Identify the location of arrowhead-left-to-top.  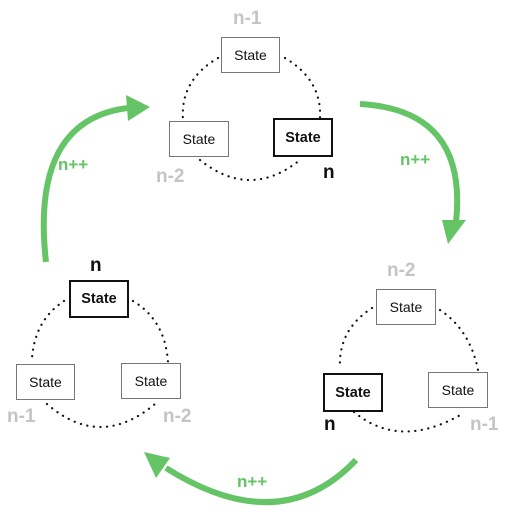
(138, 108).